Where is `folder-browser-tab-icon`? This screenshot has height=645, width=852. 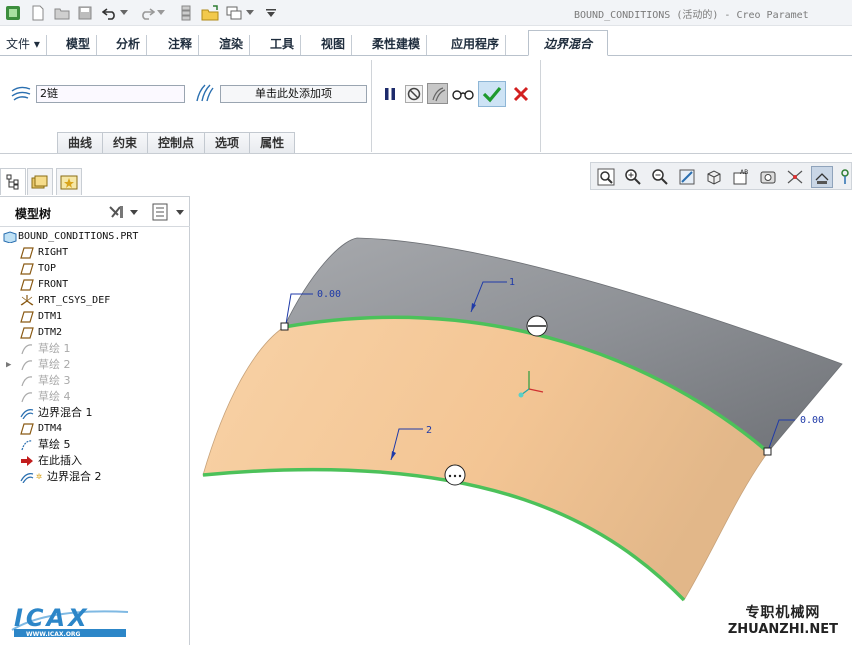
folder-browser-tab-icon is located at coordinates (40, 181).